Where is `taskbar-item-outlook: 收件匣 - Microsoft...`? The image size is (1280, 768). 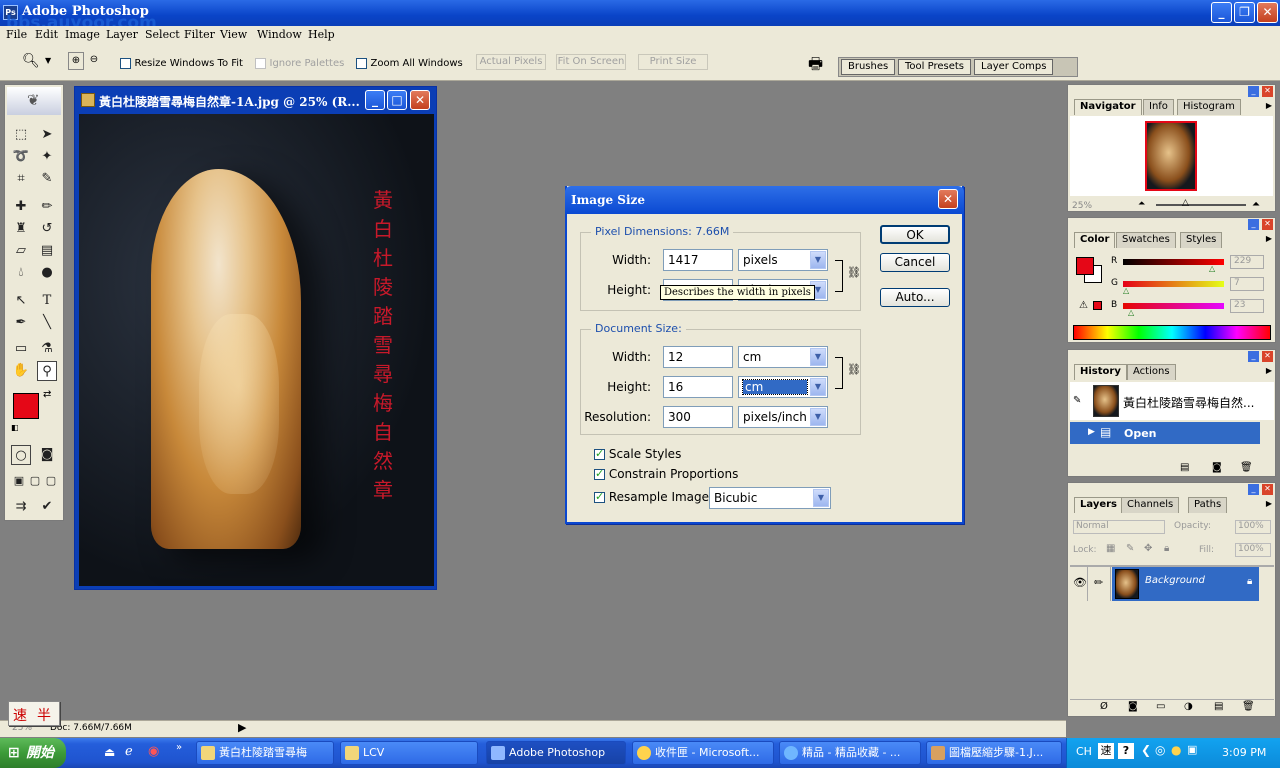 taskbar-item-outlook: 收件匣 - Microsoft... is located at coordinates (703, 753).